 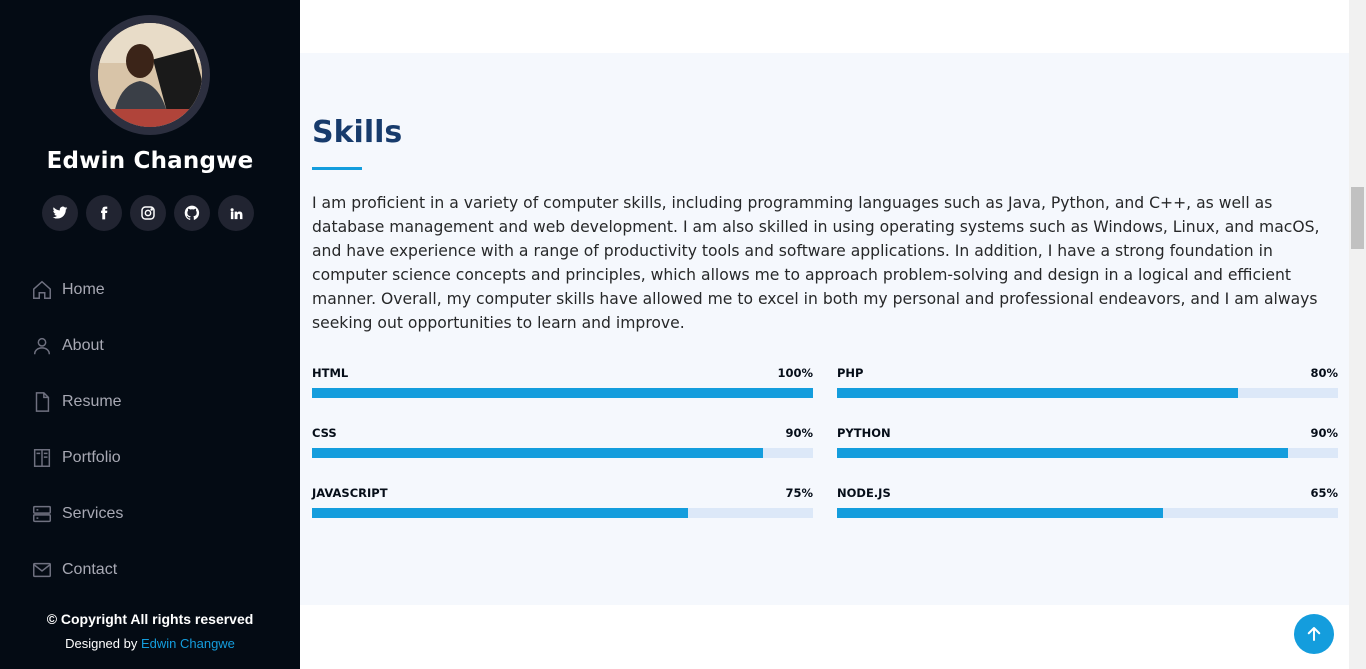 I want to click on skill-javascript: JAVASCRIPT 75%, so click(x=562, y=502).